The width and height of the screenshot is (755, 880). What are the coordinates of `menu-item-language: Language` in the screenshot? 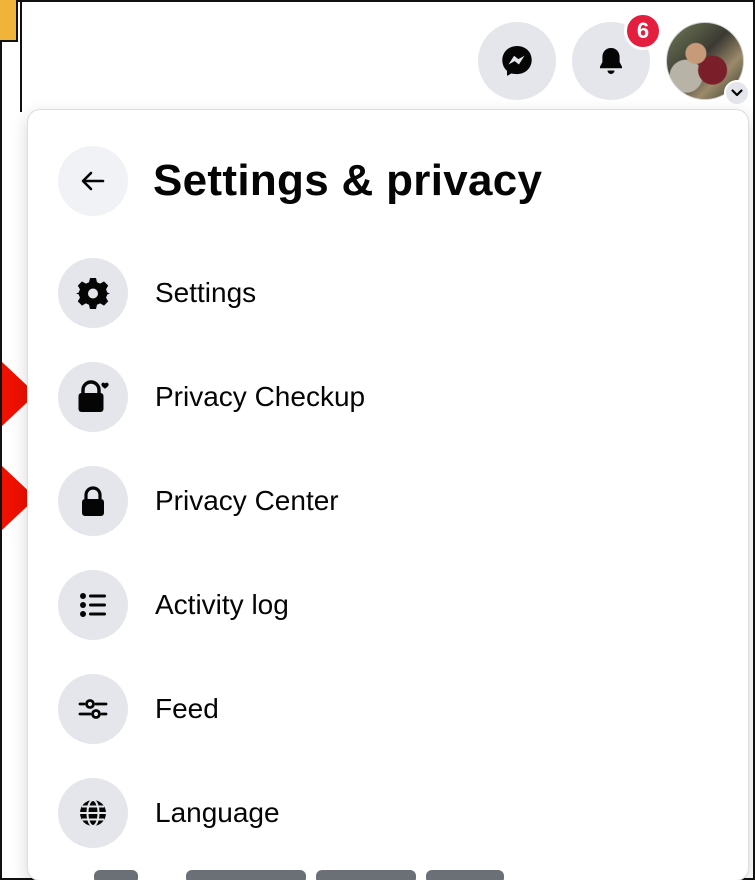 It's located at (388, 813).